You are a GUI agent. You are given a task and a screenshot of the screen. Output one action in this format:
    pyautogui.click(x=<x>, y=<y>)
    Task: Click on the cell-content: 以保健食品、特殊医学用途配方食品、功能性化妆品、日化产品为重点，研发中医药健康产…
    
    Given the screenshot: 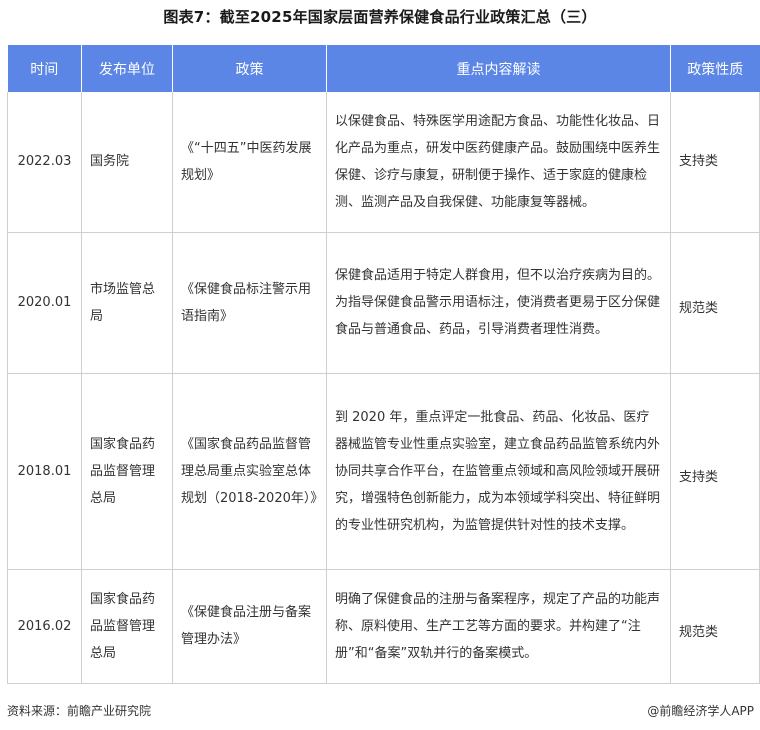 What is the action you would take?
    pyautogui.click(x=498, y=162)
    